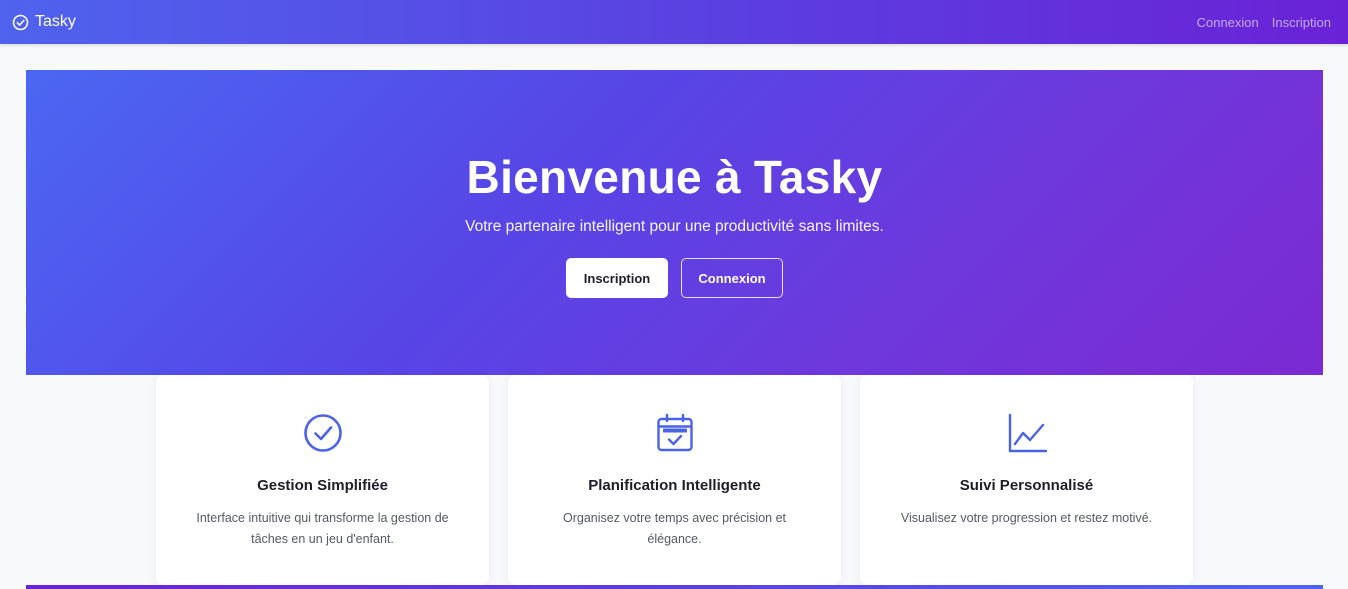 This screenshot has width=1348, height=589. I want to click on brand-link: Tasky, so click(44, 22).